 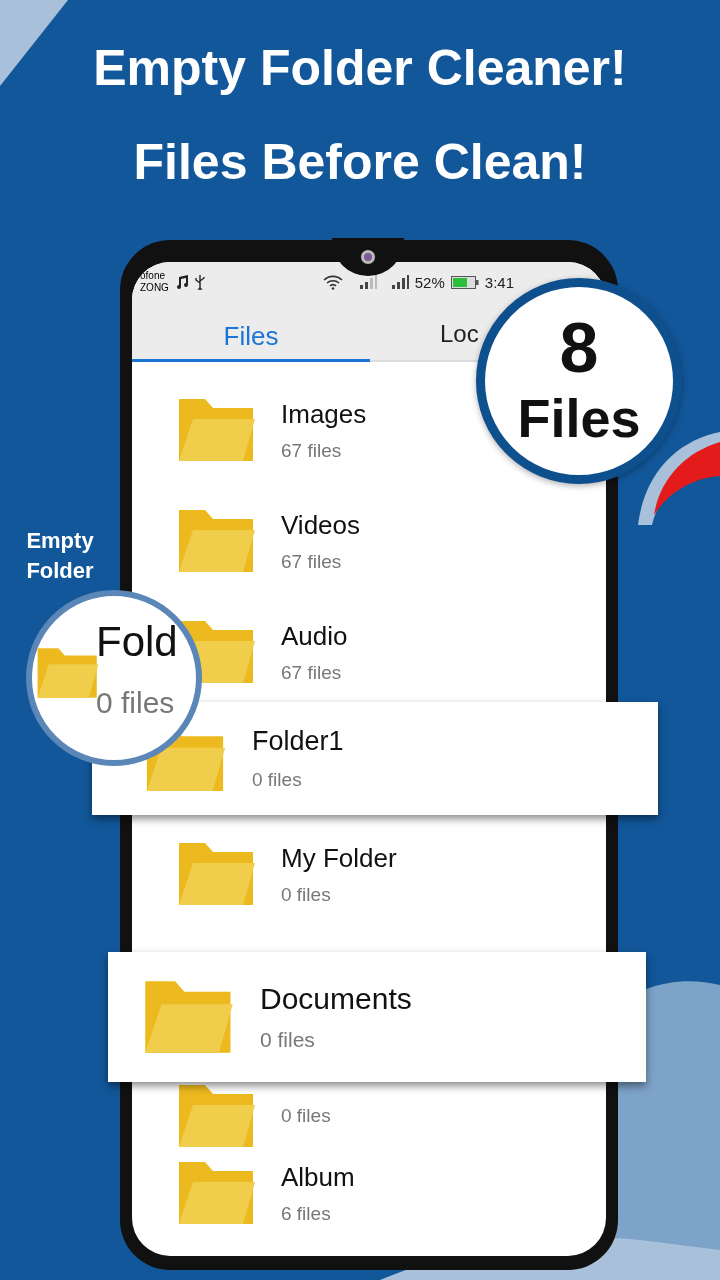 I want to click on folder-row: 0 files, so click(x=254, y=1116).